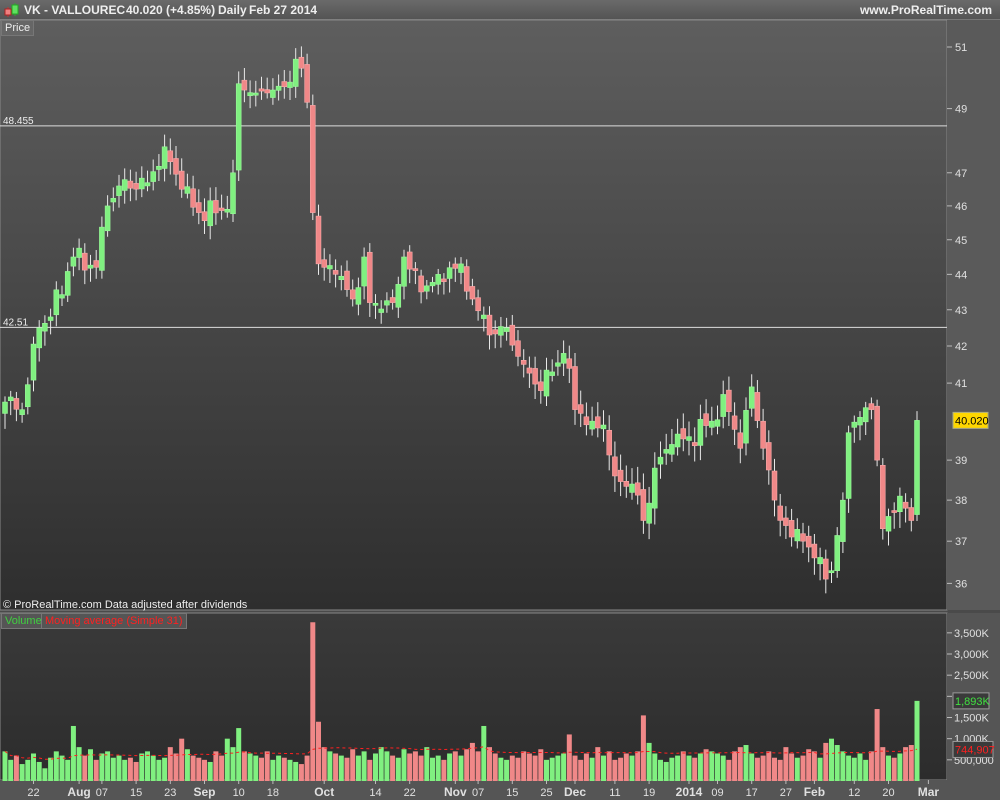 The width and height of the screenshot is (1000, 800). Describe the element at coordinates (136, 793) in the screenshot. I see `date-tick-label: 15` at that location.